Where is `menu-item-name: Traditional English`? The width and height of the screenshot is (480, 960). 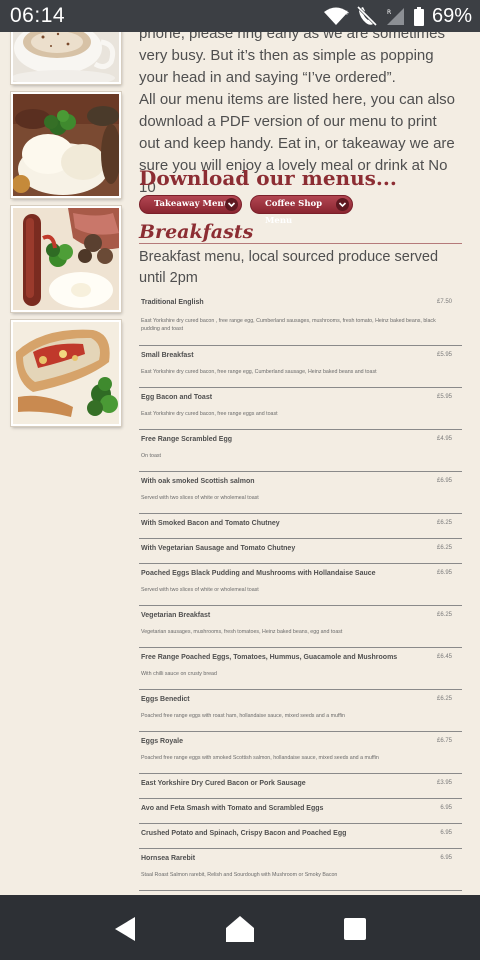
menu-item-name: Traditional English is located at coordinates (172, 302).